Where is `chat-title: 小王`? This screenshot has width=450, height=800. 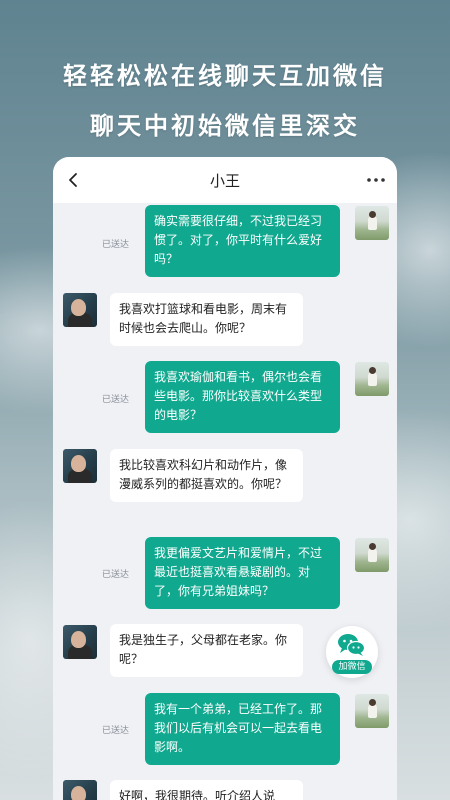 chat-title: 小王 is located at coordinates (224, 181).